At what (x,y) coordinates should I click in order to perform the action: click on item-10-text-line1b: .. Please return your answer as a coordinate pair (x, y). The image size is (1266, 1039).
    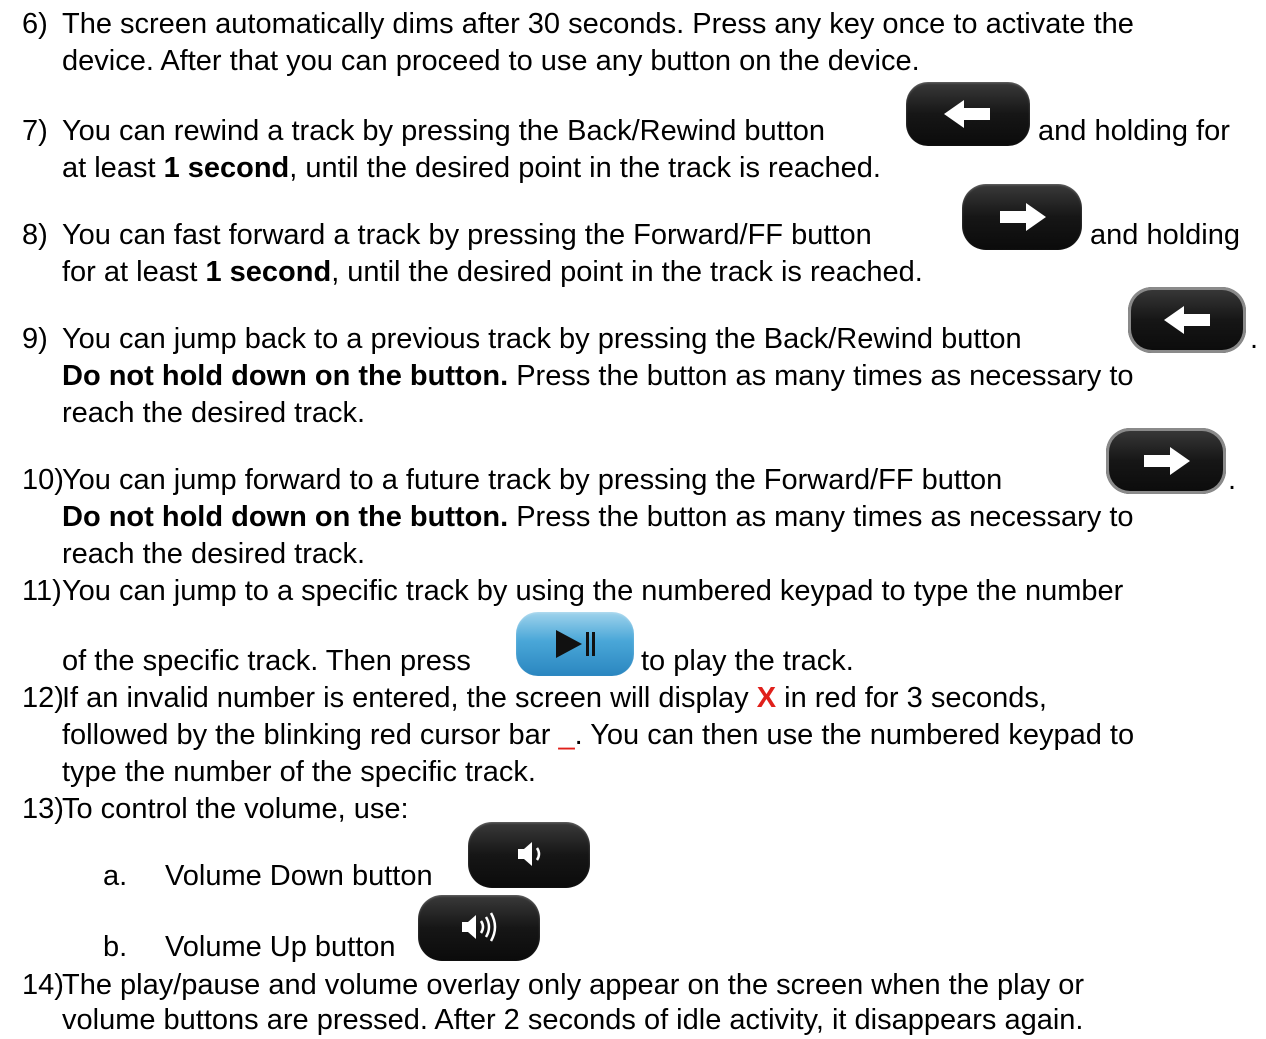
    Looking at the image, I should click on (1232, 480).